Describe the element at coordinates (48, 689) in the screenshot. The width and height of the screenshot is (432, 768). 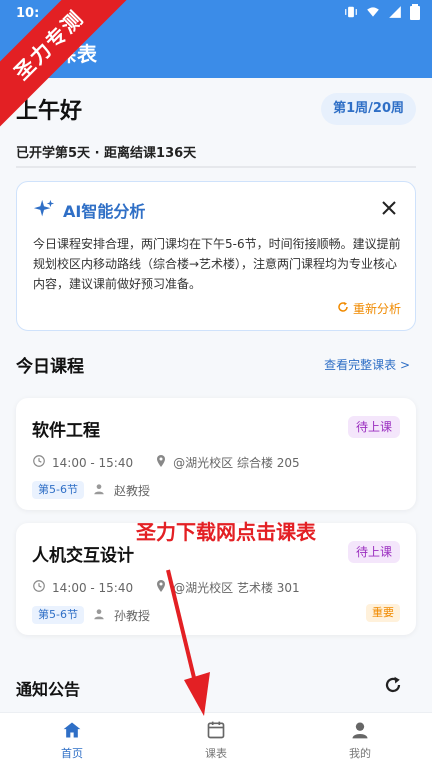
I see `notices-title: 通知公告` at that location.